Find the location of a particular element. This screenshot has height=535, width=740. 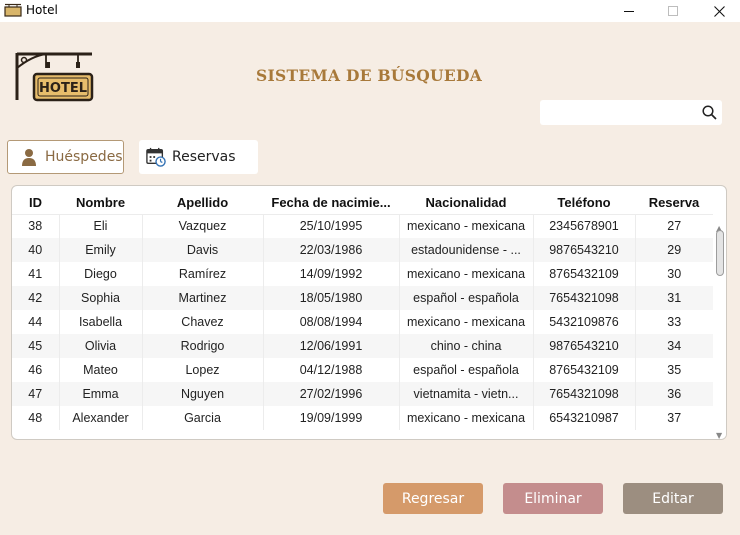

cell-fecha: 19/09/1999 is located at coordinates (330, 418).